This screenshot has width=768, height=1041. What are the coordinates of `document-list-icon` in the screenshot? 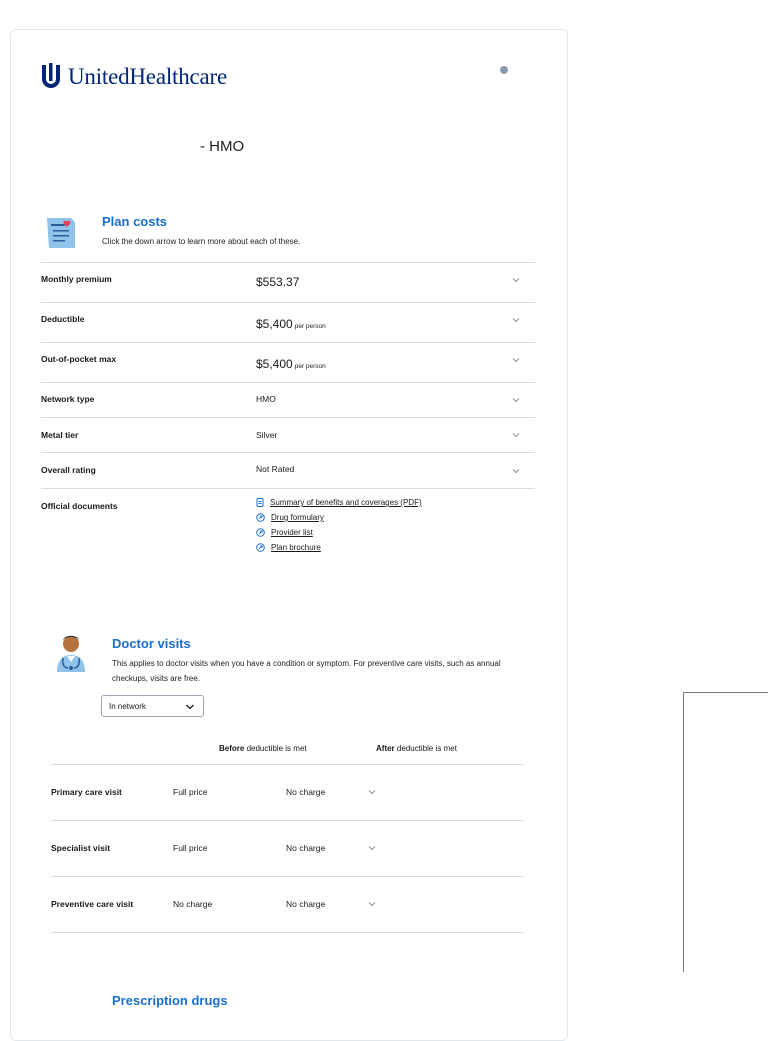 It's located at (61, 233).